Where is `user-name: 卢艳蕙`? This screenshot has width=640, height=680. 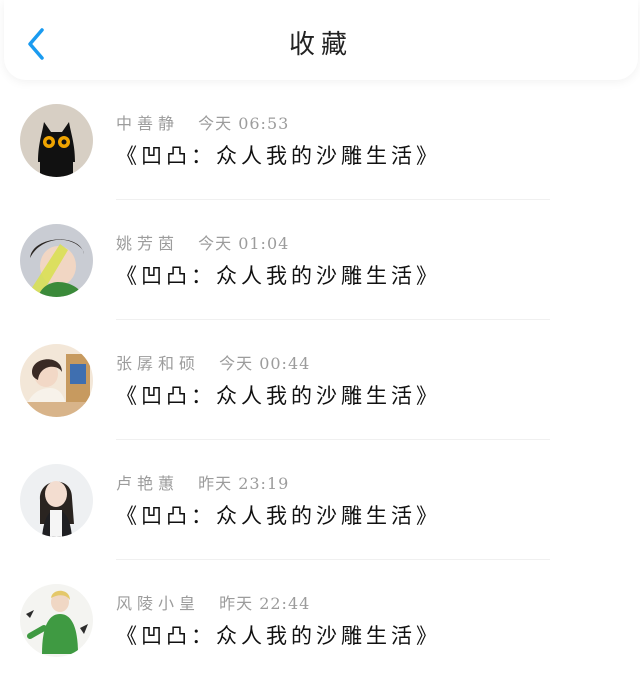
user-name: 卢艳蕙 is located at coordinates (148, 483).